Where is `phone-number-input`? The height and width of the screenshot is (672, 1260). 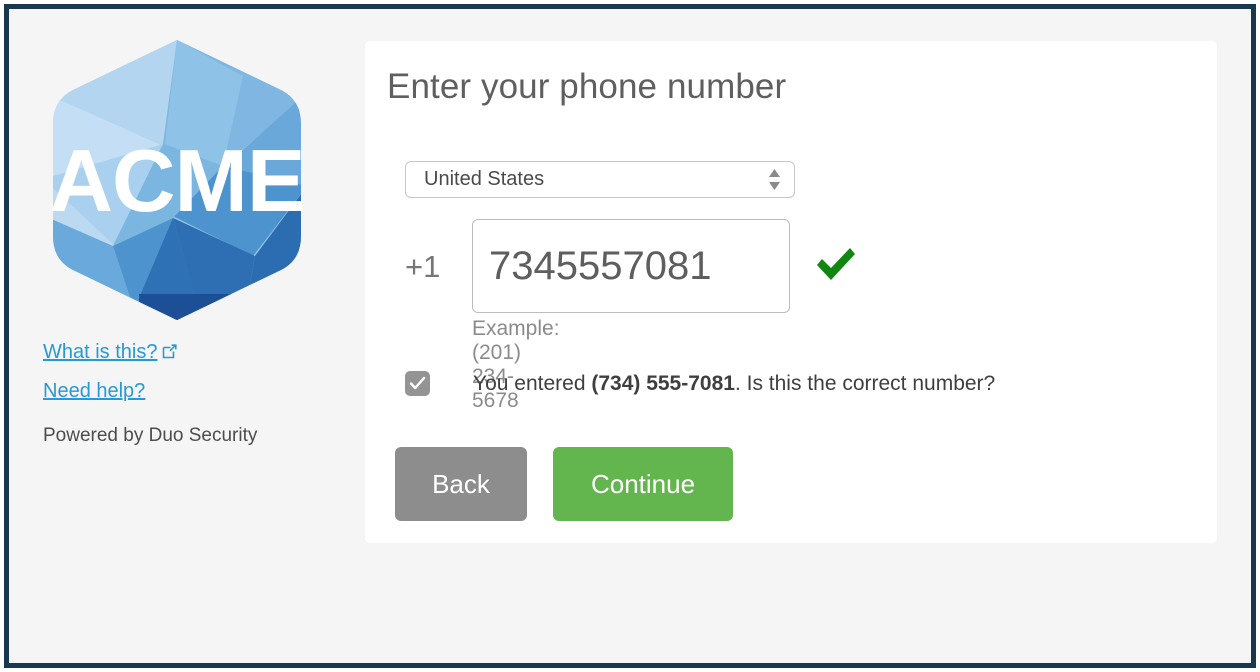 phone-number-input is located at coordinates (631, 266).